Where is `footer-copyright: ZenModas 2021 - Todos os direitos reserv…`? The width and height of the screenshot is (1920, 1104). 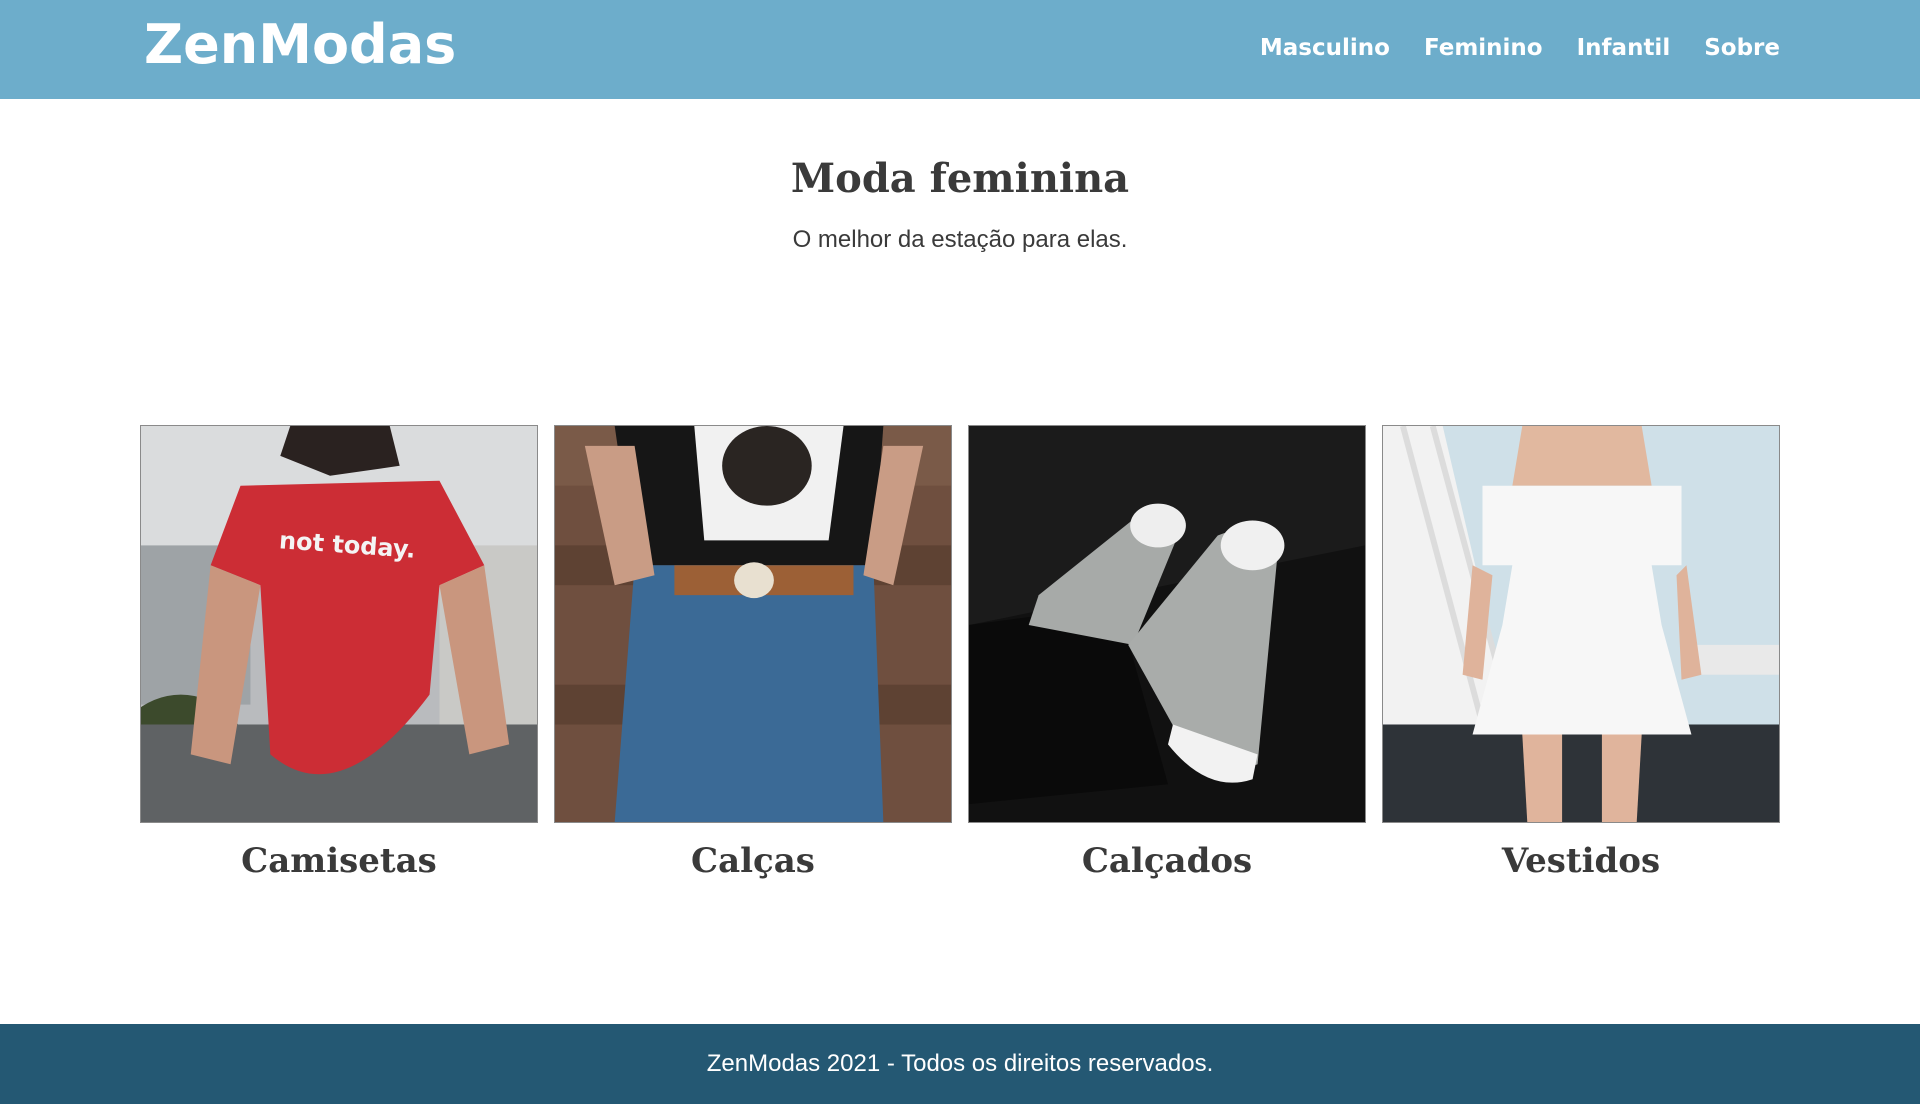
footer-copyright: ZenModas 2021 - Todos os direitos reserv… is located at coordinates (960, 1063).